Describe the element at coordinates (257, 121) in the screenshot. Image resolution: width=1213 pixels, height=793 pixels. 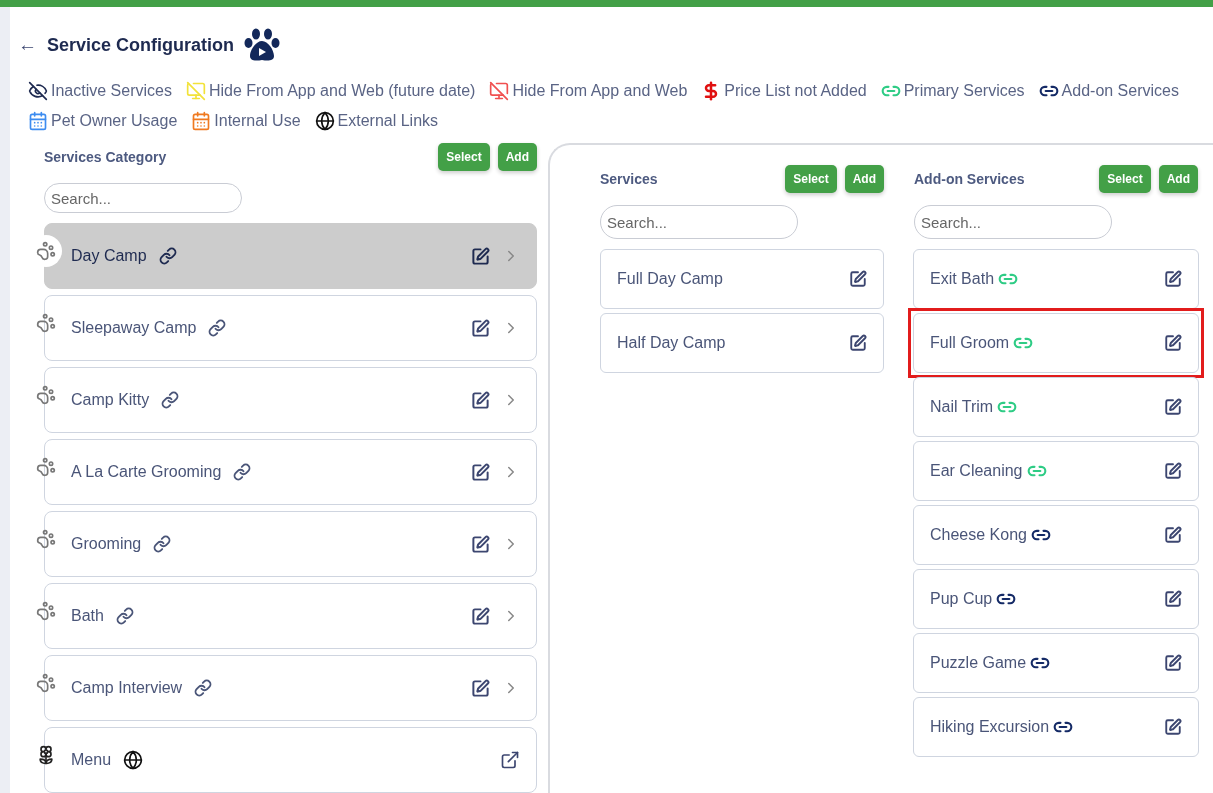
I see `legend-label: Internal Use` at that location.